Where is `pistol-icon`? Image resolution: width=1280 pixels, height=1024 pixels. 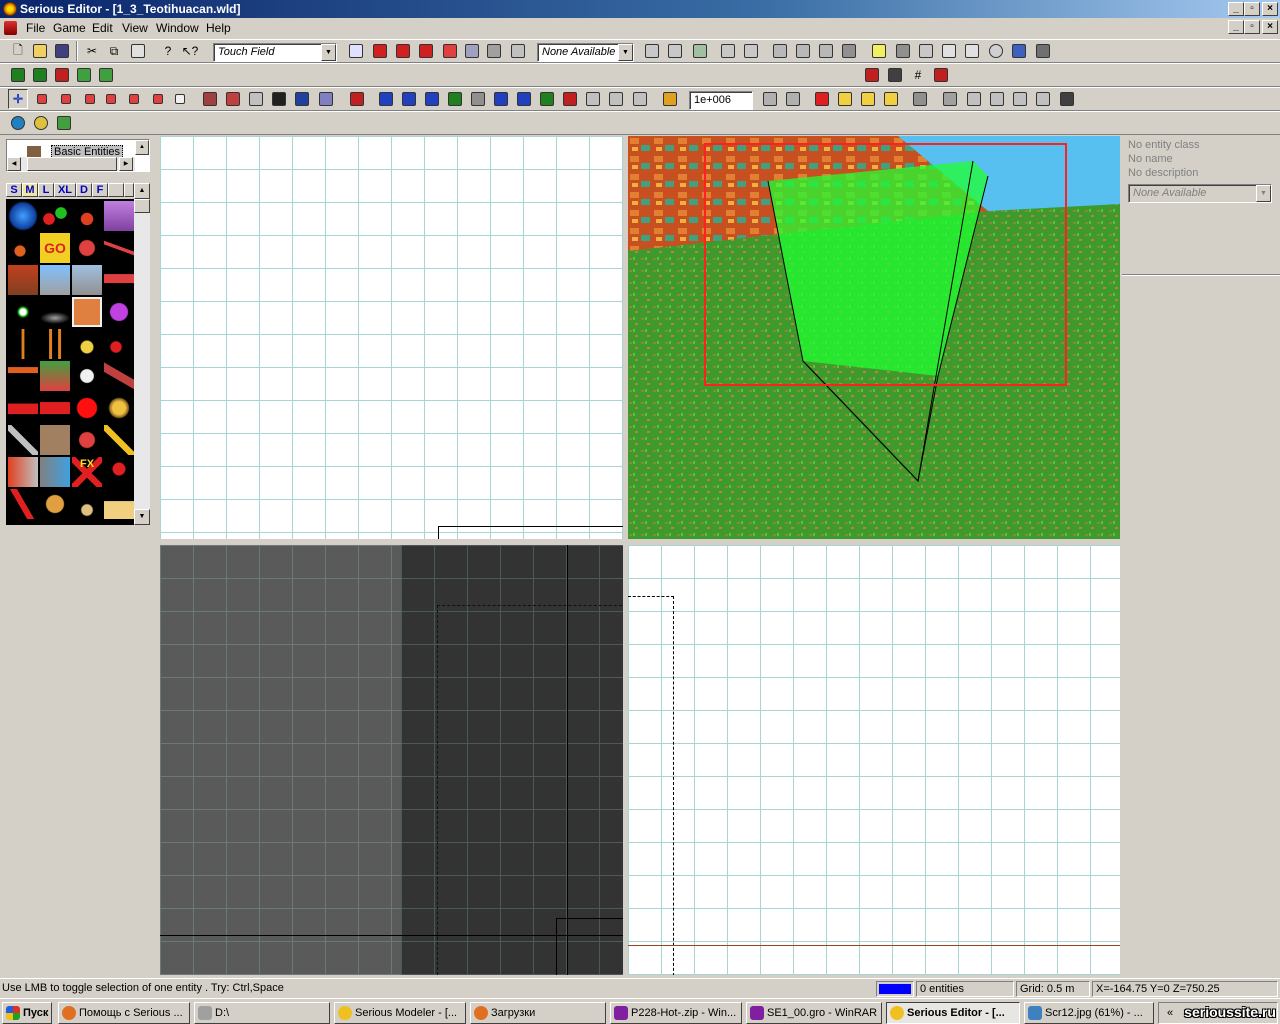 pistol-icon is located at coordinates (23, 440).